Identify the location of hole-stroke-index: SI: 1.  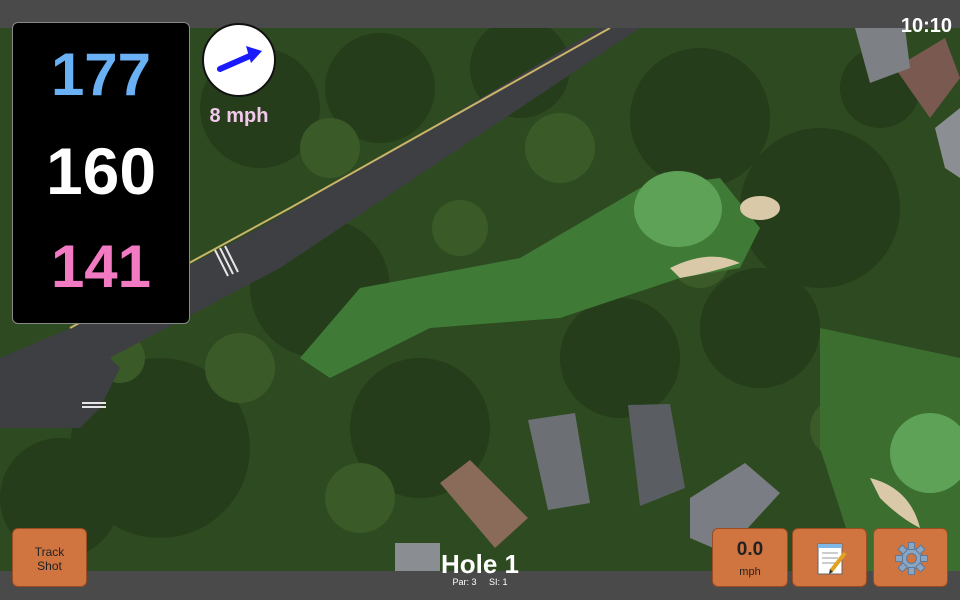
(498, 582).